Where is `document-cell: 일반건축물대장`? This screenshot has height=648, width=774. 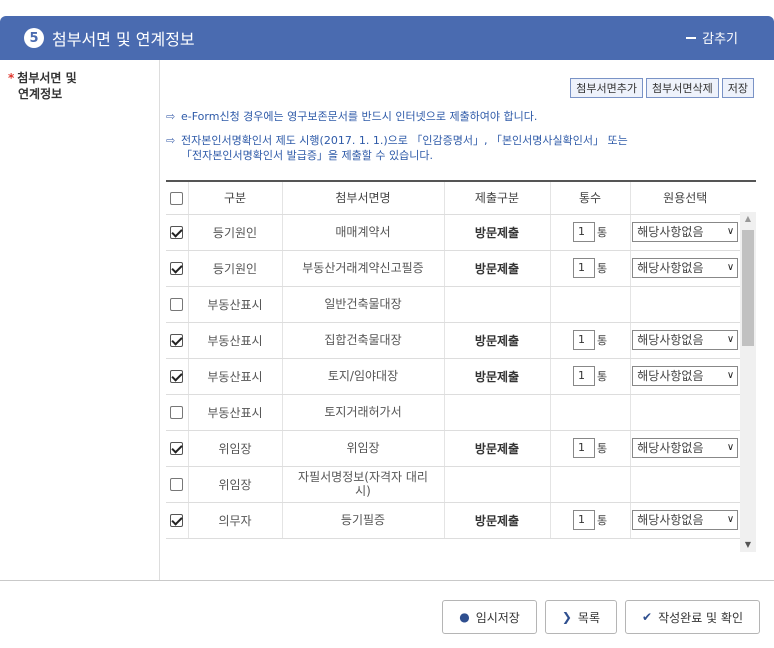
document-cell: 일반건축물대장 is located at coordinates (363, 304).